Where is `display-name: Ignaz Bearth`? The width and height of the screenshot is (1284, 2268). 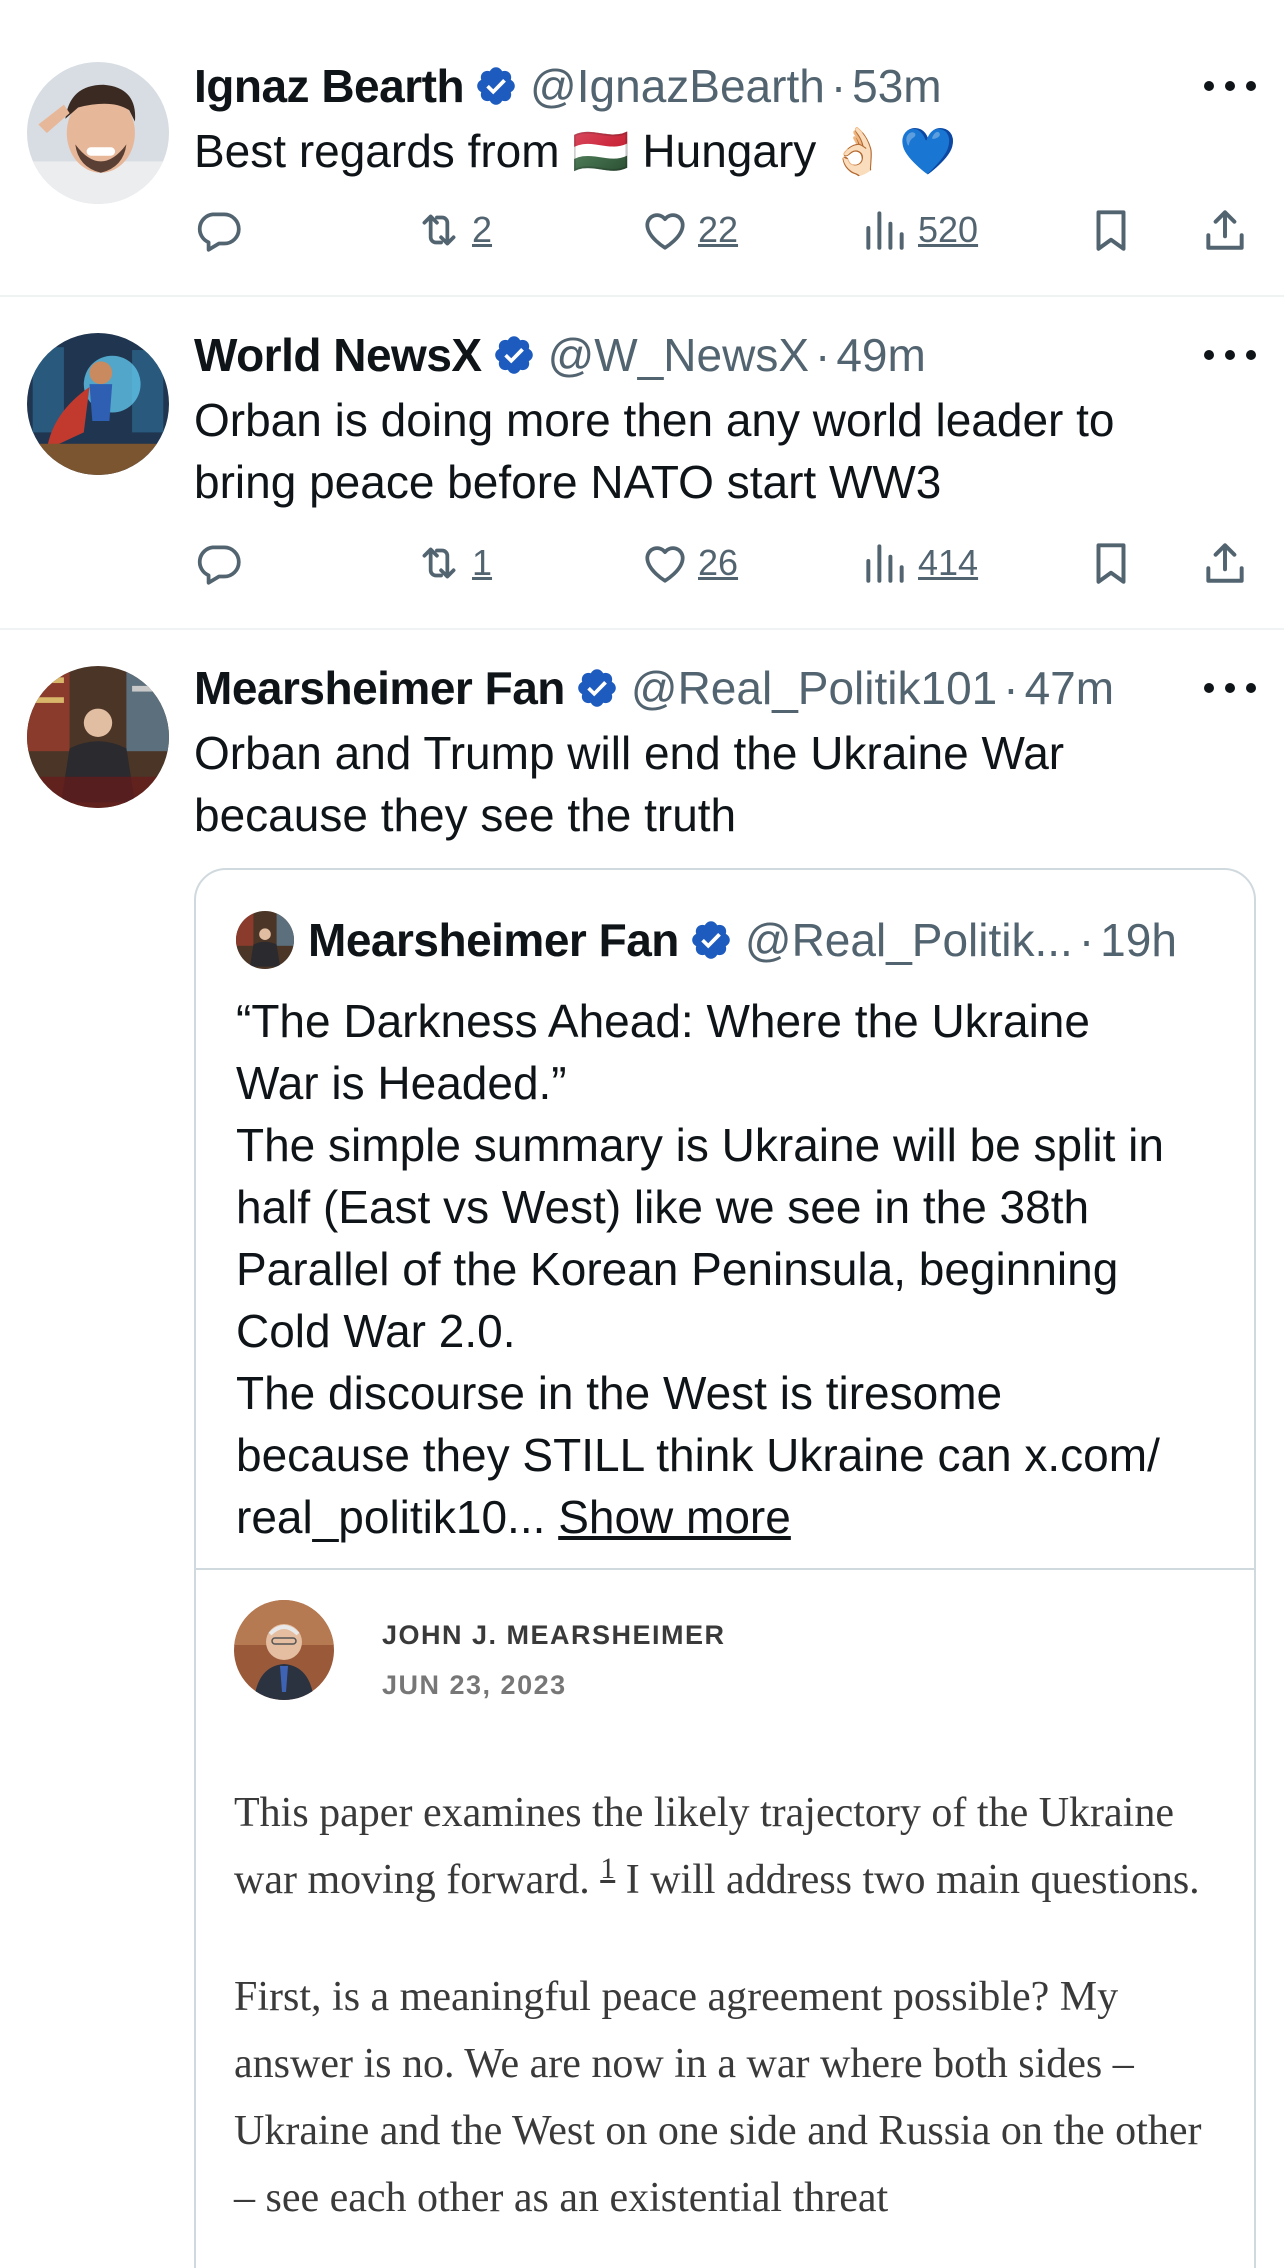
display-name: Ignaz Bearth is located at coordinates (329, 86).